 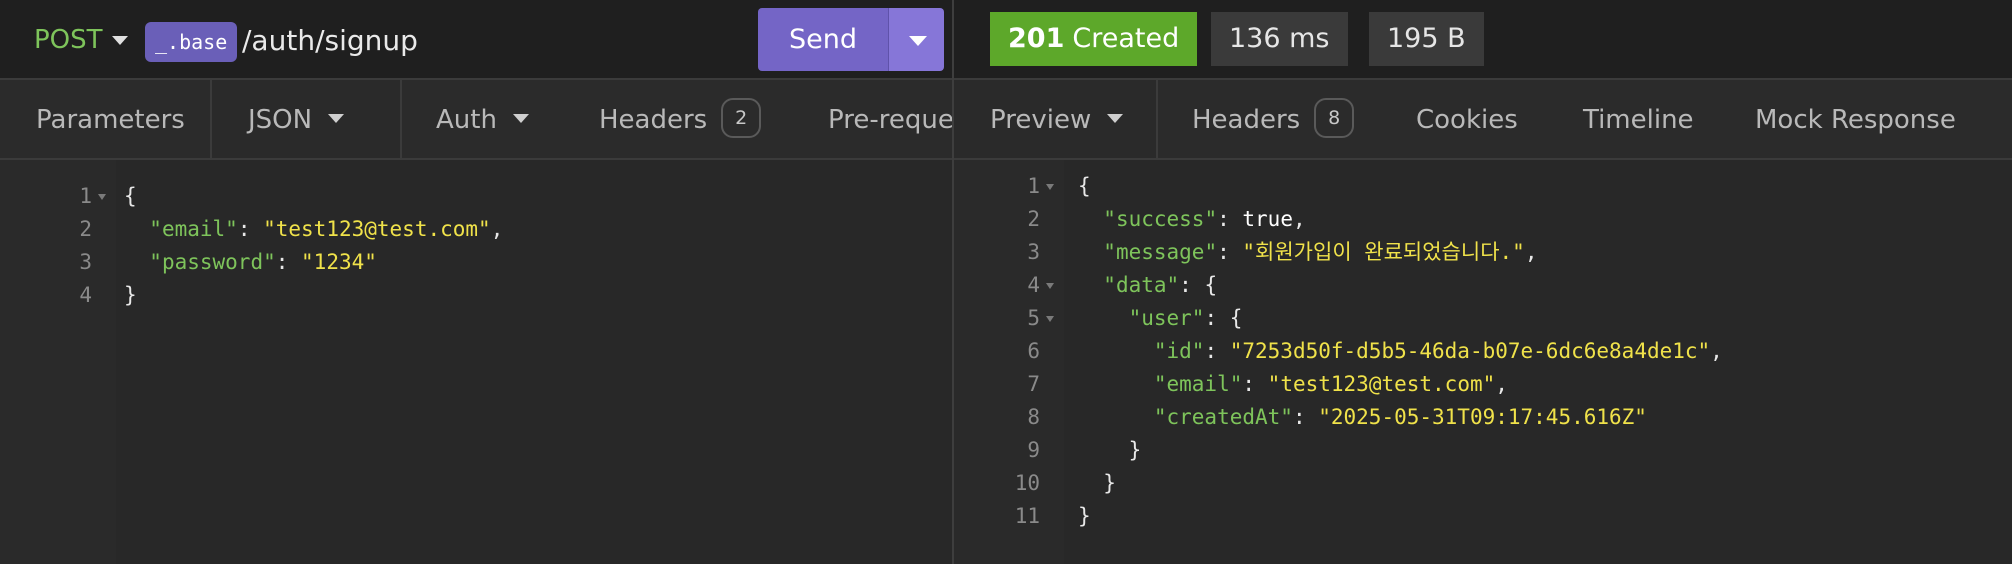 I want to click on tab-label: Pre-reque, so click(x=890, y=120).